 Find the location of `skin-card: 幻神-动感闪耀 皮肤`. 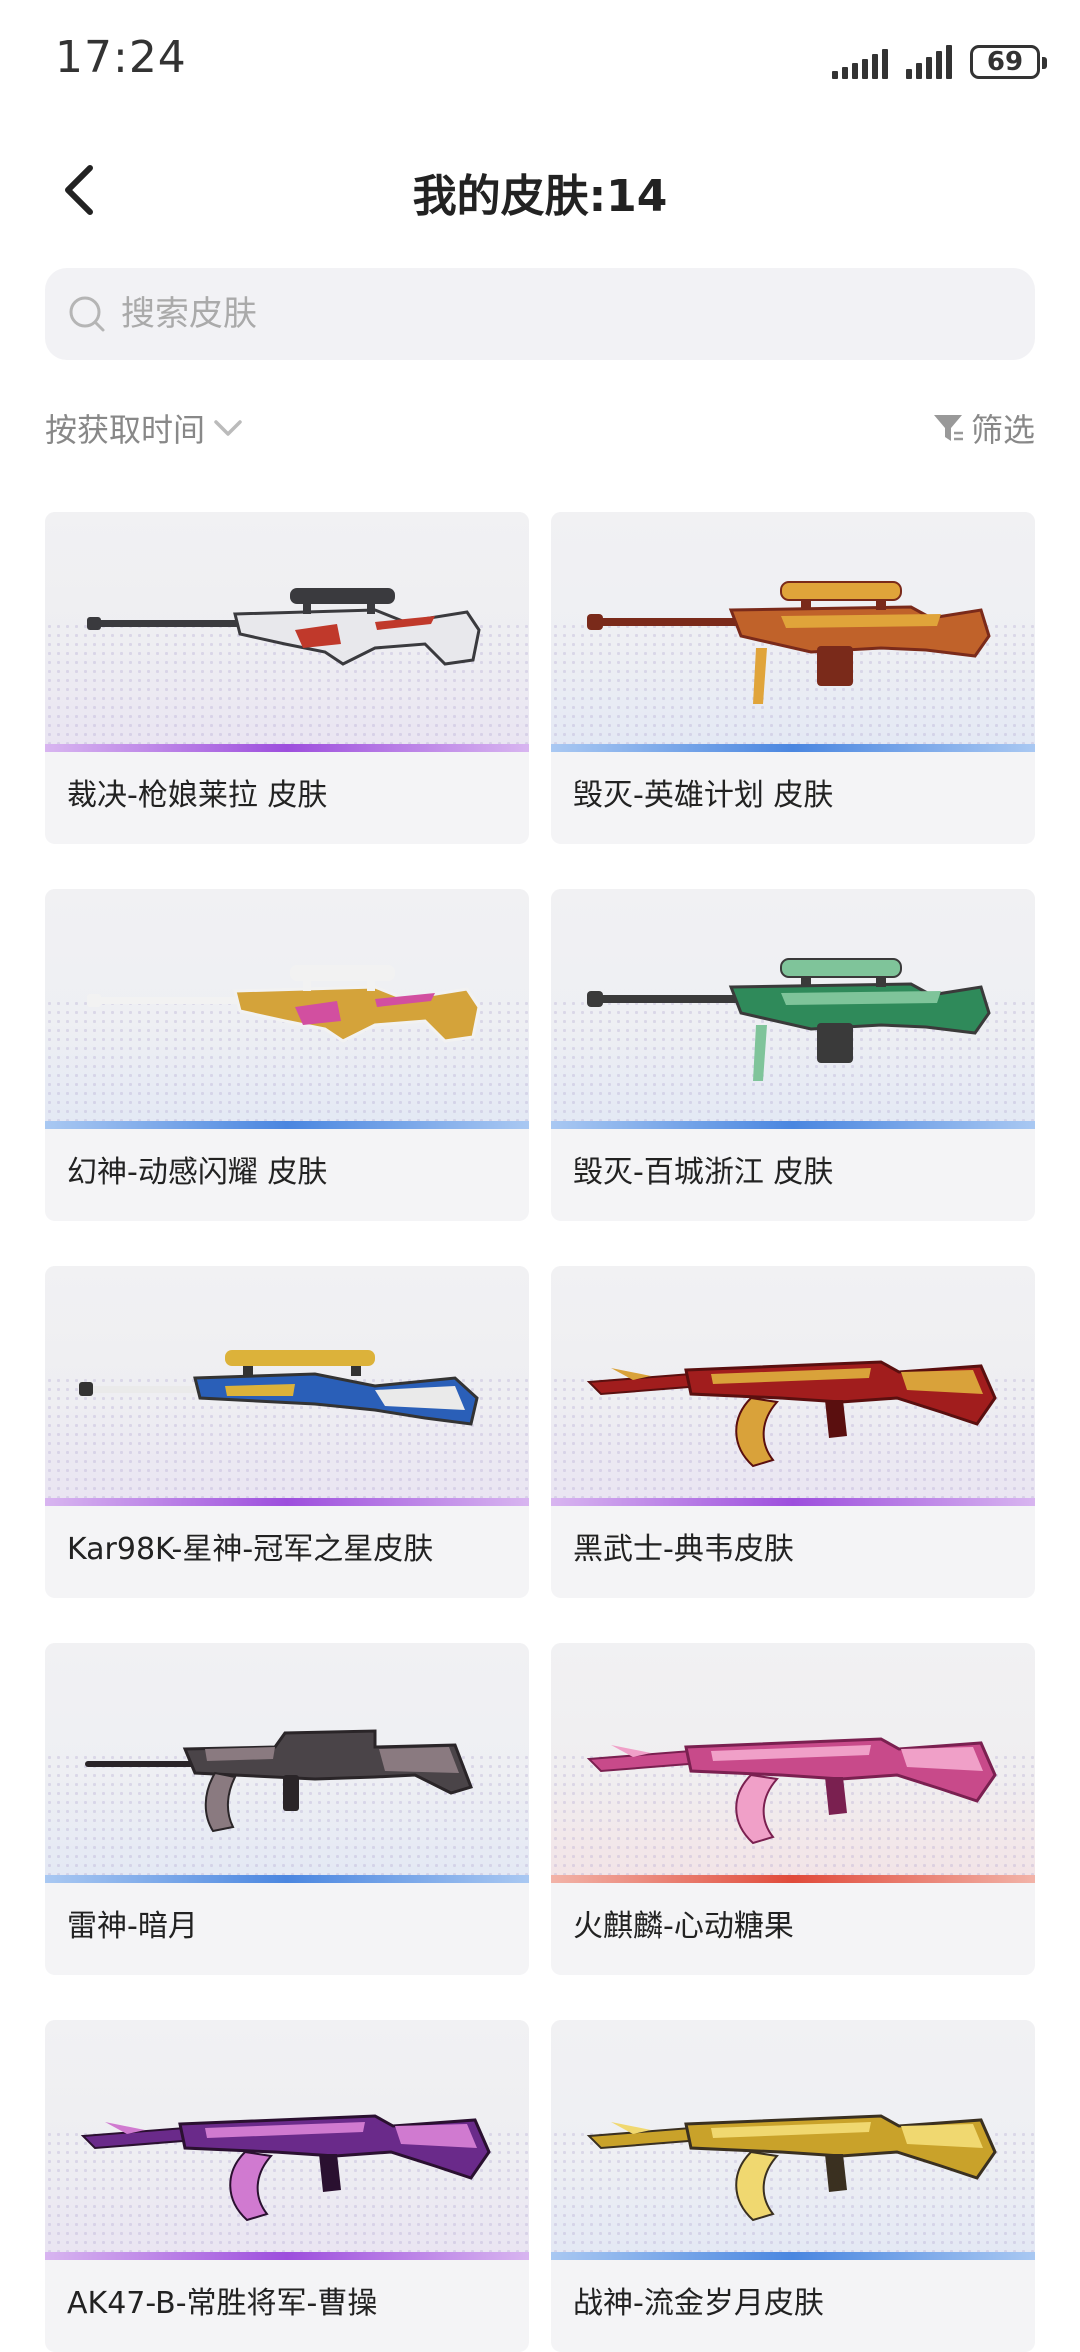

skin-card: 幻神-动感闪耀 皮肤 is located at coordinates (287, 1055).